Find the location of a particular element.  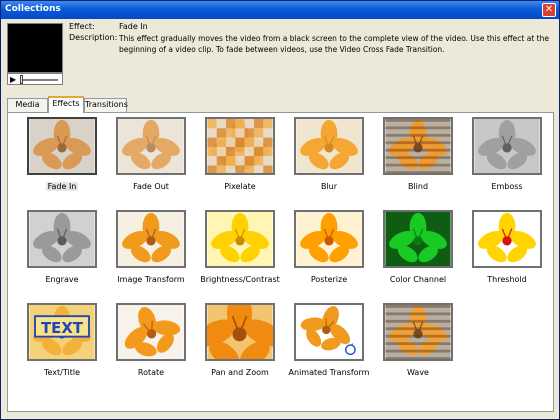

effect-label-text: Blind is located at coordinates (418, 186).